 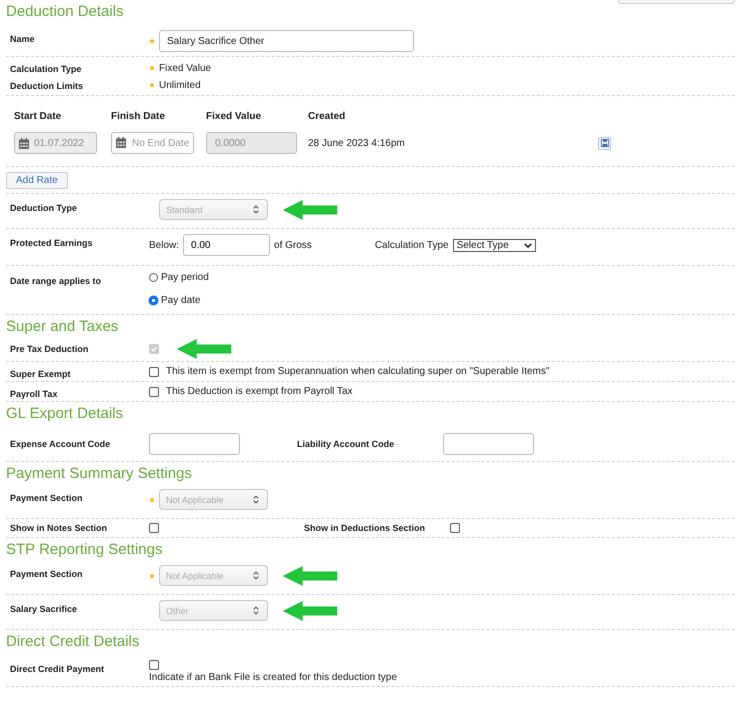 I want to click on save-icon, so click(x=604, y=143).